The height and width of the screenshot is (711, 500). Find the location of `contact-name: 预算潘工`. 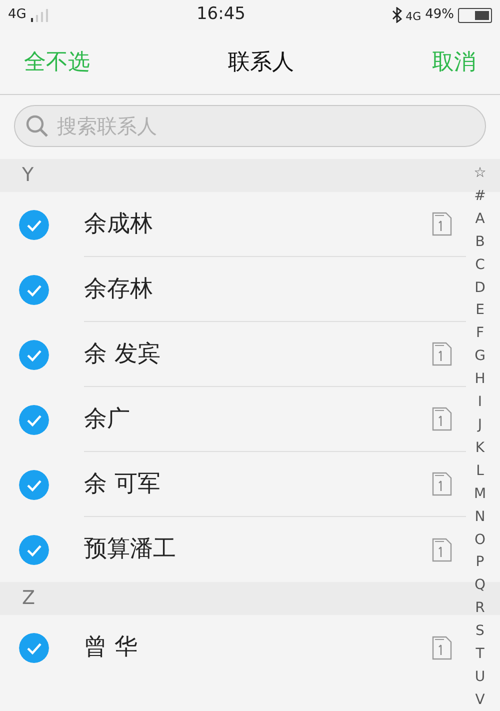

contact-name: 预算潘工 is located at coordinates (130, 549).